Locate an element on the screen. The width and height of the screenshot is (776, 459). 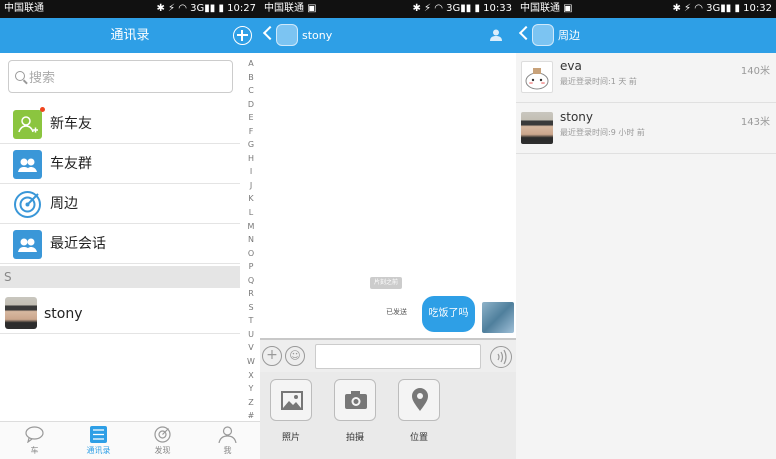
alphabet-letter: X is located at coordinates (251, 376).